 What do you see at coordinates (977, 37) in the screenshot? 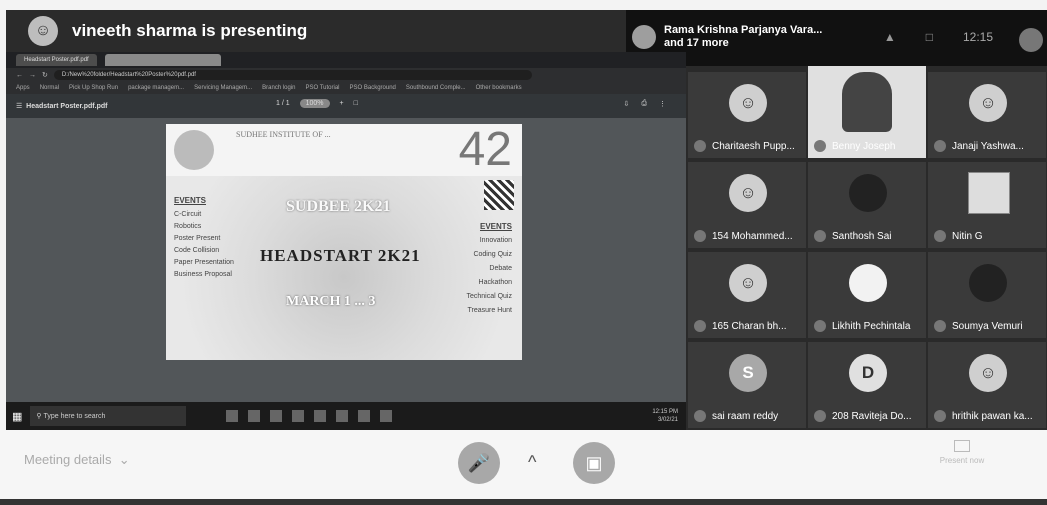
I see `clock: 12:15` at bounding box center [977, 37].